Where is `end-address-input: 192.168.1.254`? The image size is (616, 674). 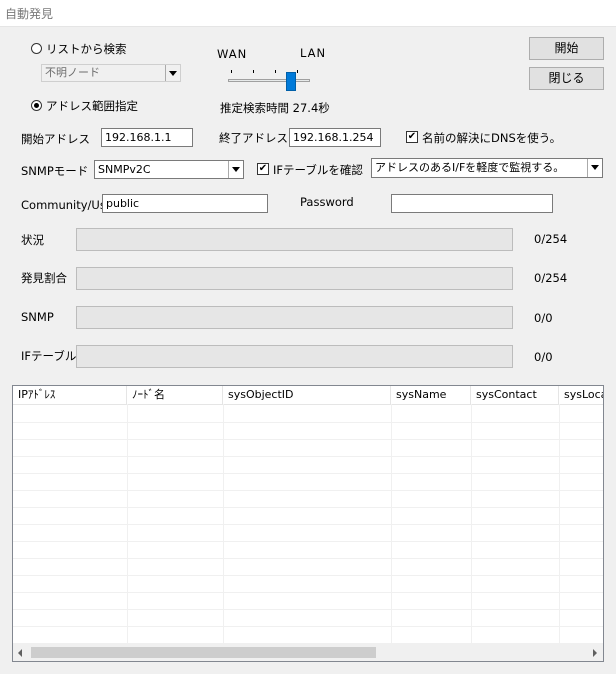 end-address-input: 192.168.1.254 is located at coordinates (335, 137).